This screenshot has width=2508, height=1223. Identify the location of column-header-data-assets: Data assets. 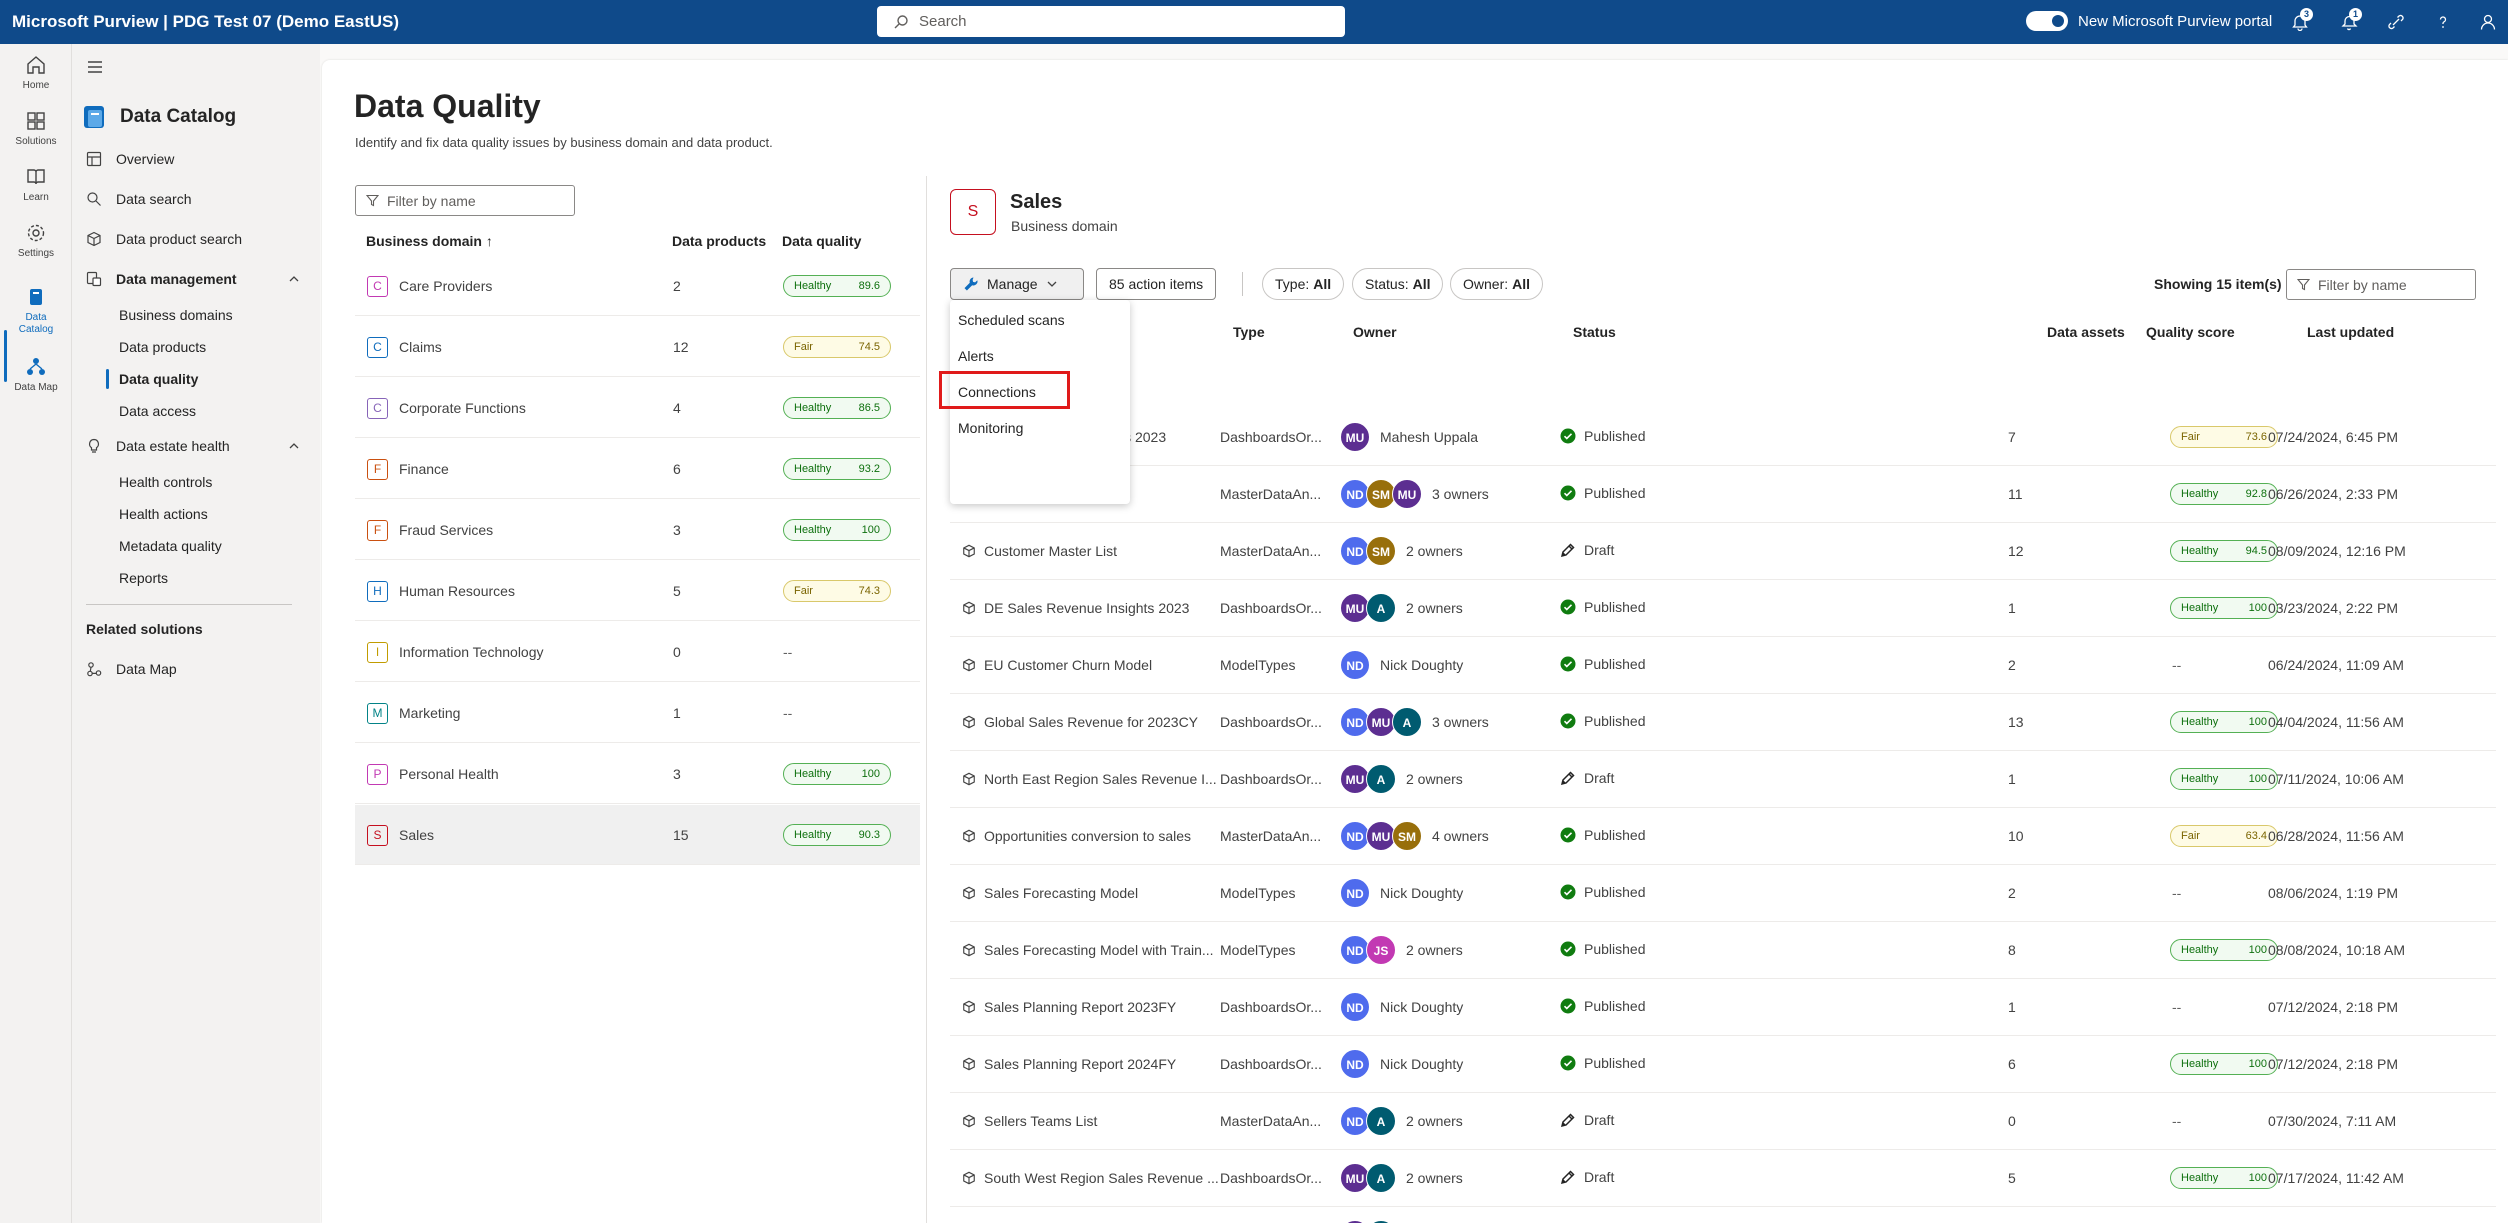
(2086, 332).